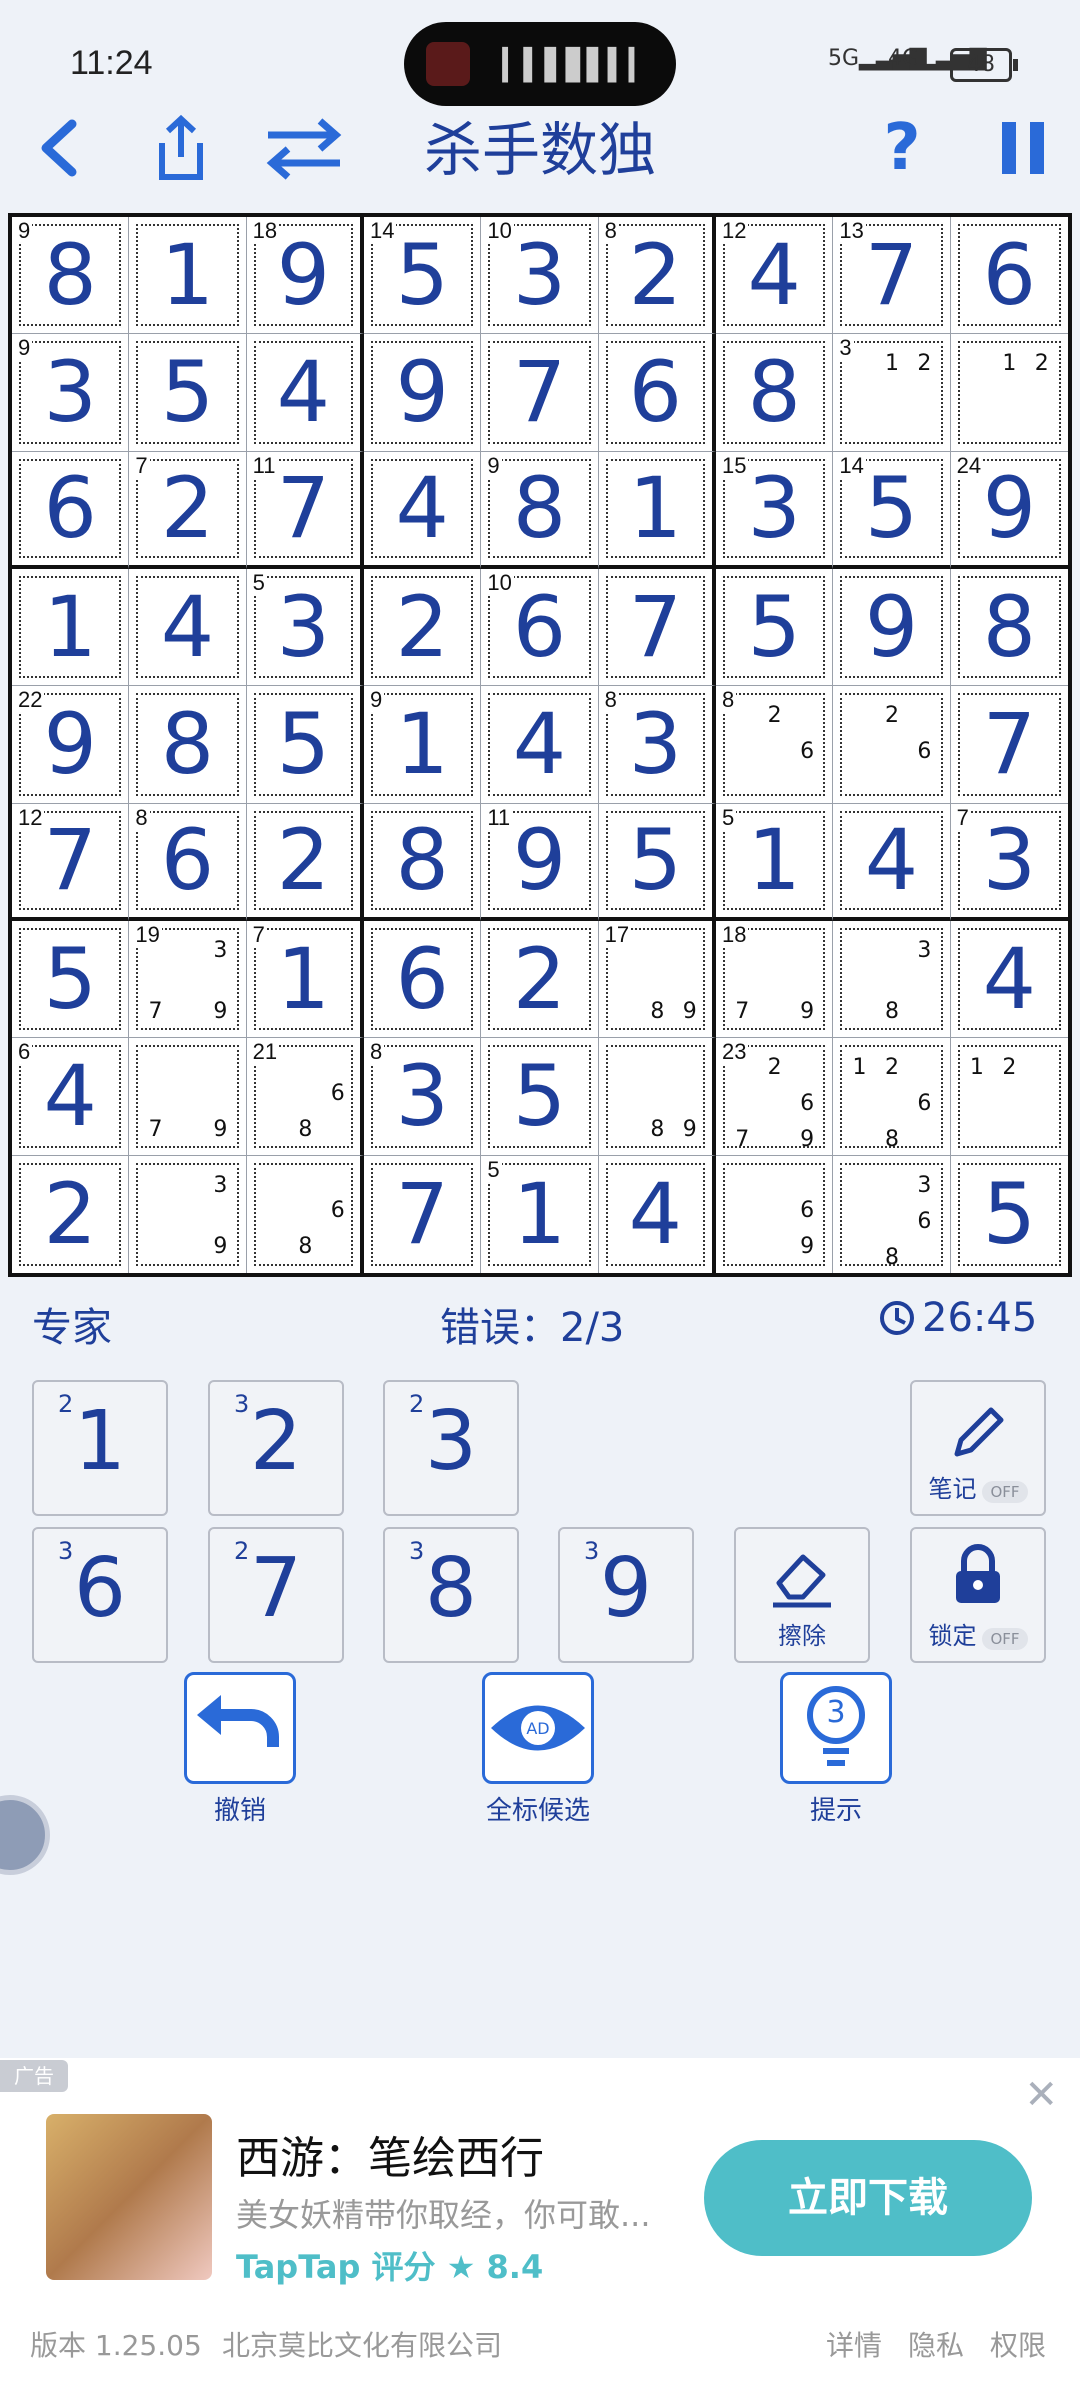  Describe the element at coordinates (155, 1012) in the screenshot. I see `note-digit: 7` at that location.